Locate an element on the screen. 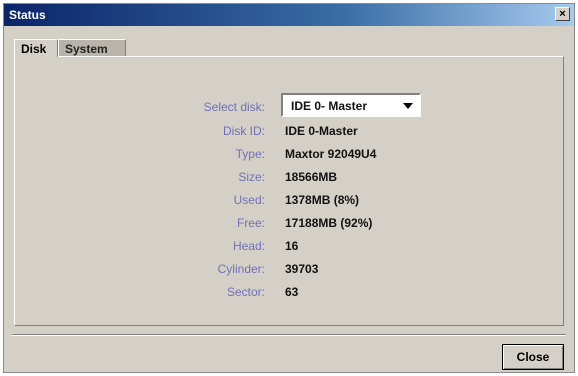 This screenshot has width=578, height=376. cylinder-value: 39703 is located at coordinates (302, 269).